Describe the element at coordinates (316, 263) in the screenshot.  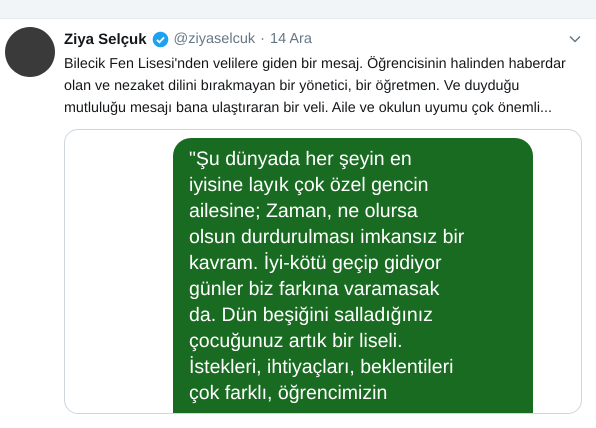
I see `message-line: kavram. İyi-kötü geçip gidiyor` at that location.